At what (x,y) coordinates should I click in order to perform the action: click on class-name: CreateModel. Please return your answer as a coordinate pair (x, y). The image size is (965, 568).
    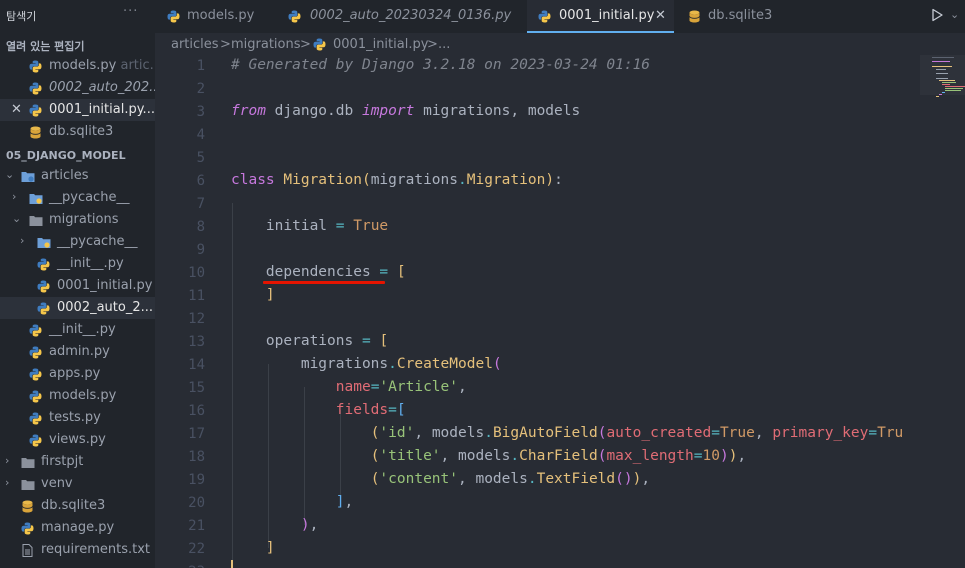
    Looking at the image, I should click on (444, 364).